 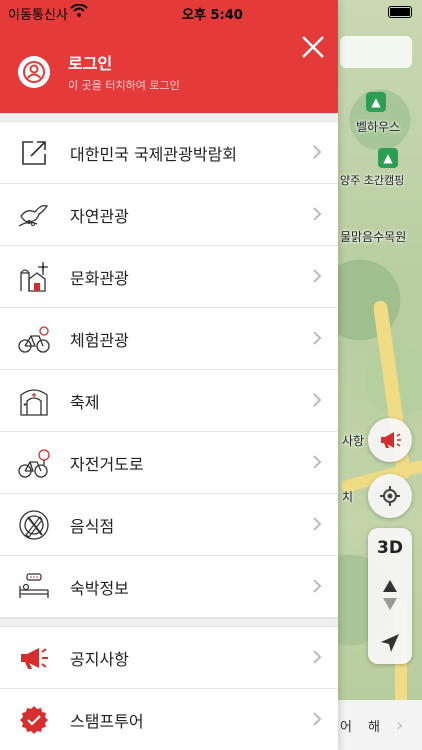 What do you see at coordinates (34, 215) in the screenshot?
I see `dove-branch-icon` at bounding box center [34, 215].